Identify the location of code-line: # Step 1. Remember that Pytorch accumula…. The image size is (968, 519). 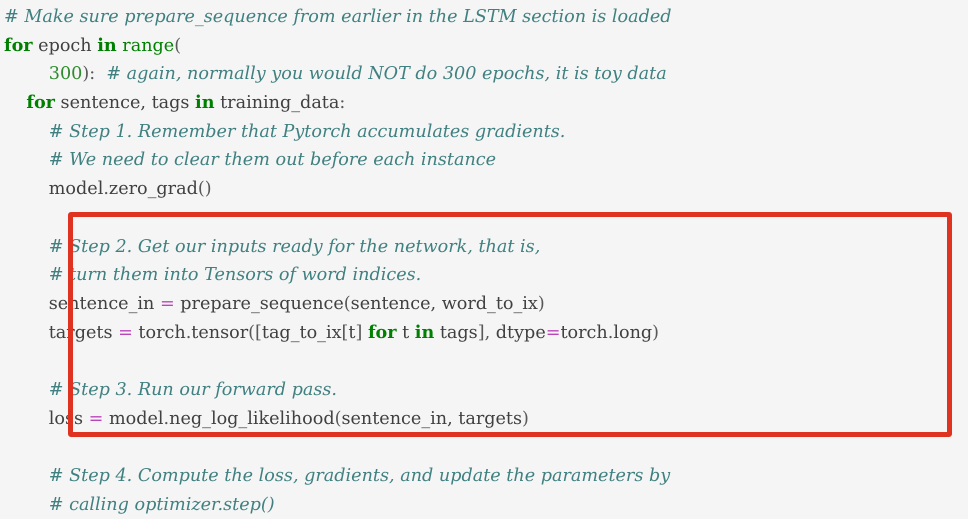
(486, 132).